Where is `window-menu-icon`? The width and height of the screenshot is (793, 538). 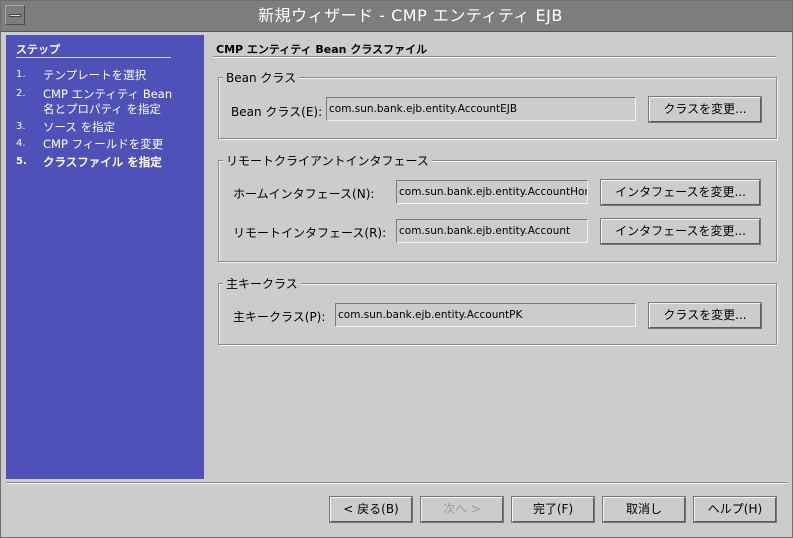
window-menu-icon is located at coordinates (15, 15).